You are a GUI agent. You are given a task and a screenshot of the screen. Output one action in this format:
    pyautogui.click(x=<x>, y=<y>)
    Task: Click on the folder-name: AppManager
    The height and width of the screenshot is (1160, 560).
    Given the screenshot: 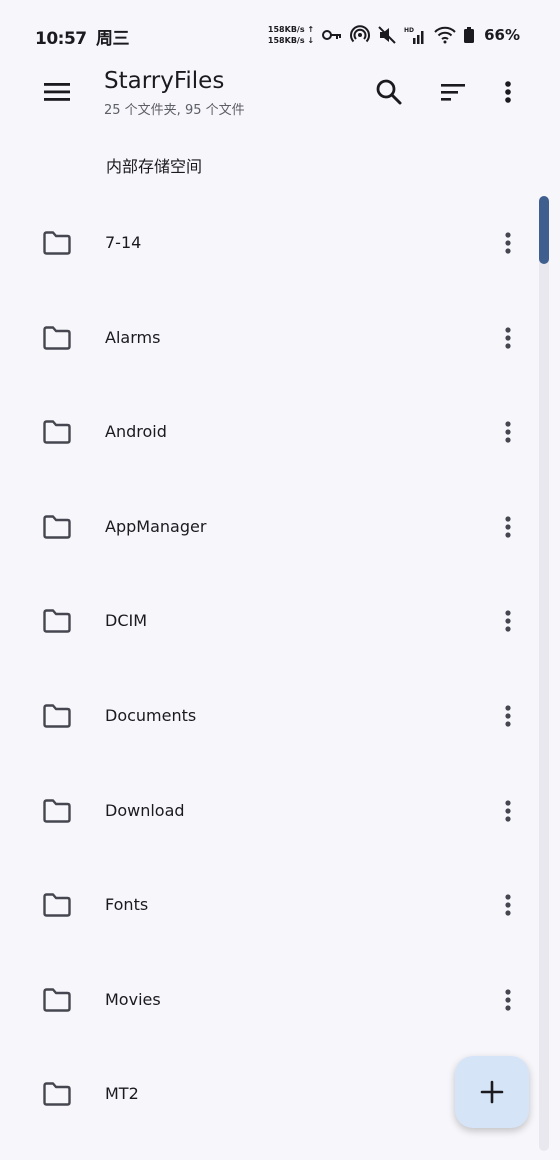 What is the action you would take?
    pyautogui.click(x=156, y=526)
    